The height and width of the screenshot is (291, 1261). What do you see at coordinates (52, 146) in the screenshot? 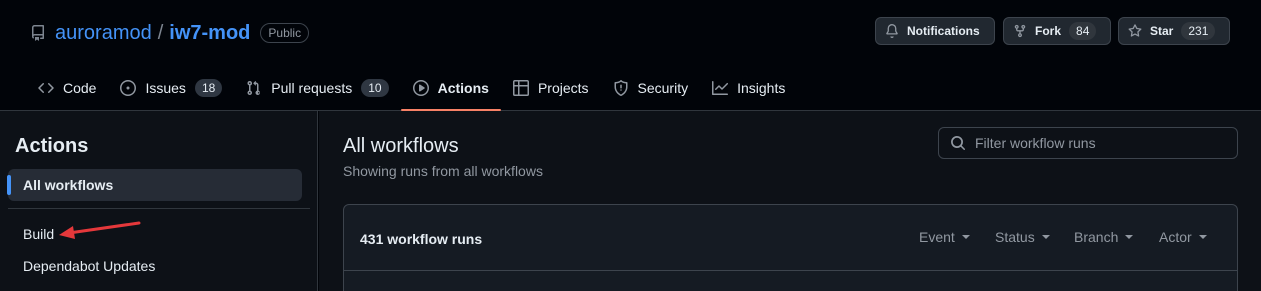
I see `sidebar-title: Actions` at bounding box center [52, 146].